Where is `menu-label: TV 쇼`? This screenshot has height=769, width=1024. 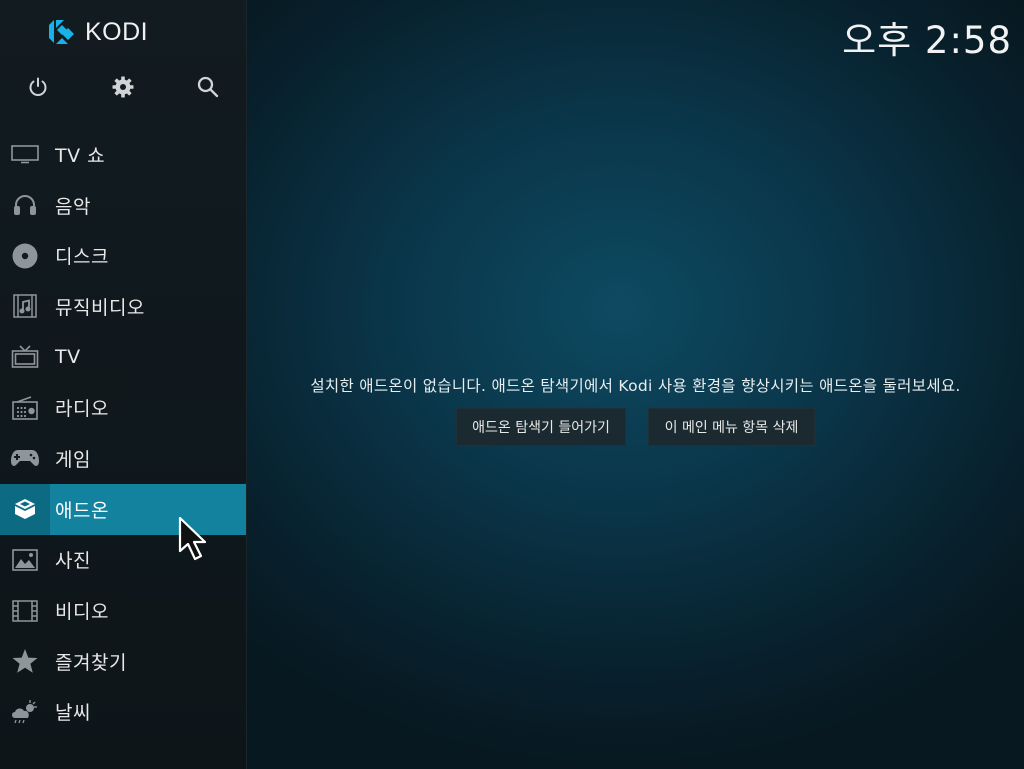
menu-label: TV 쇼 is located at coordinates (80, 155).